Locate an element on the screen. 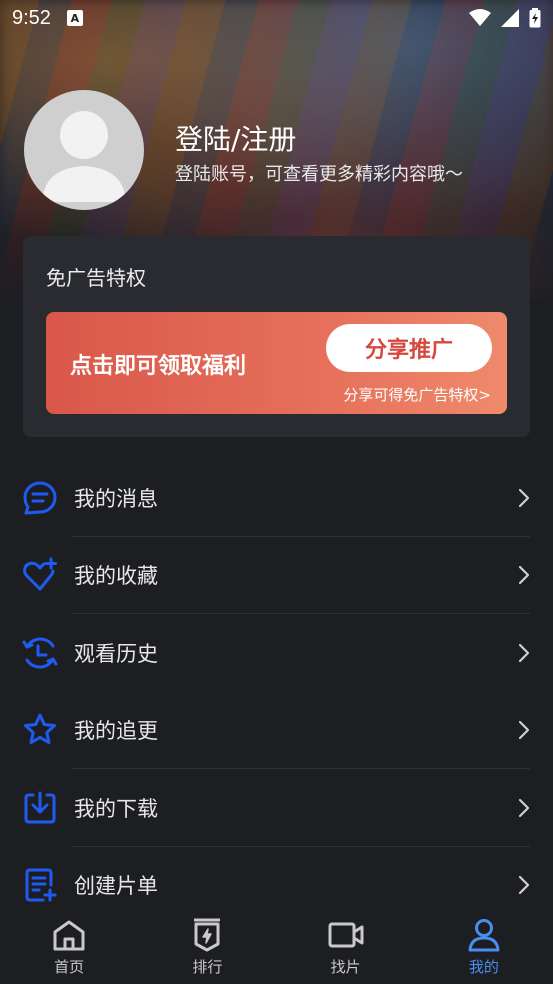  login-hint-text: 登陆账号，可查看更多精彩内容哦～ is located at coordinates (319, 174).